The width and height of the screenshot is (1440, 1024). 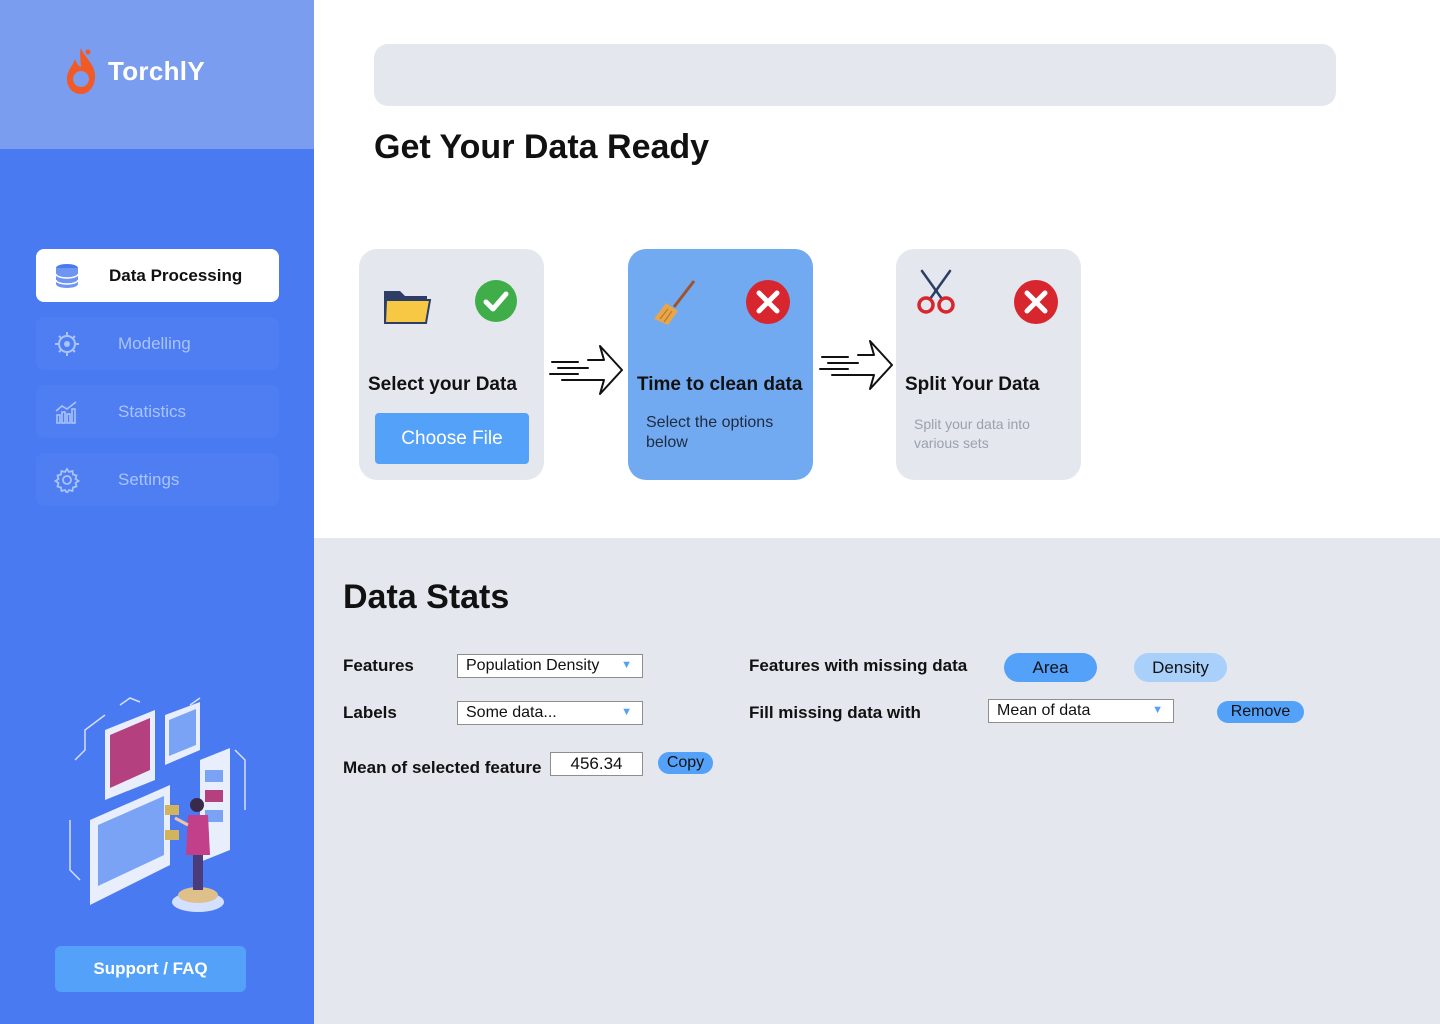 I want to click on sidebar-item-settings: Settings, so click(x=157, y=479).